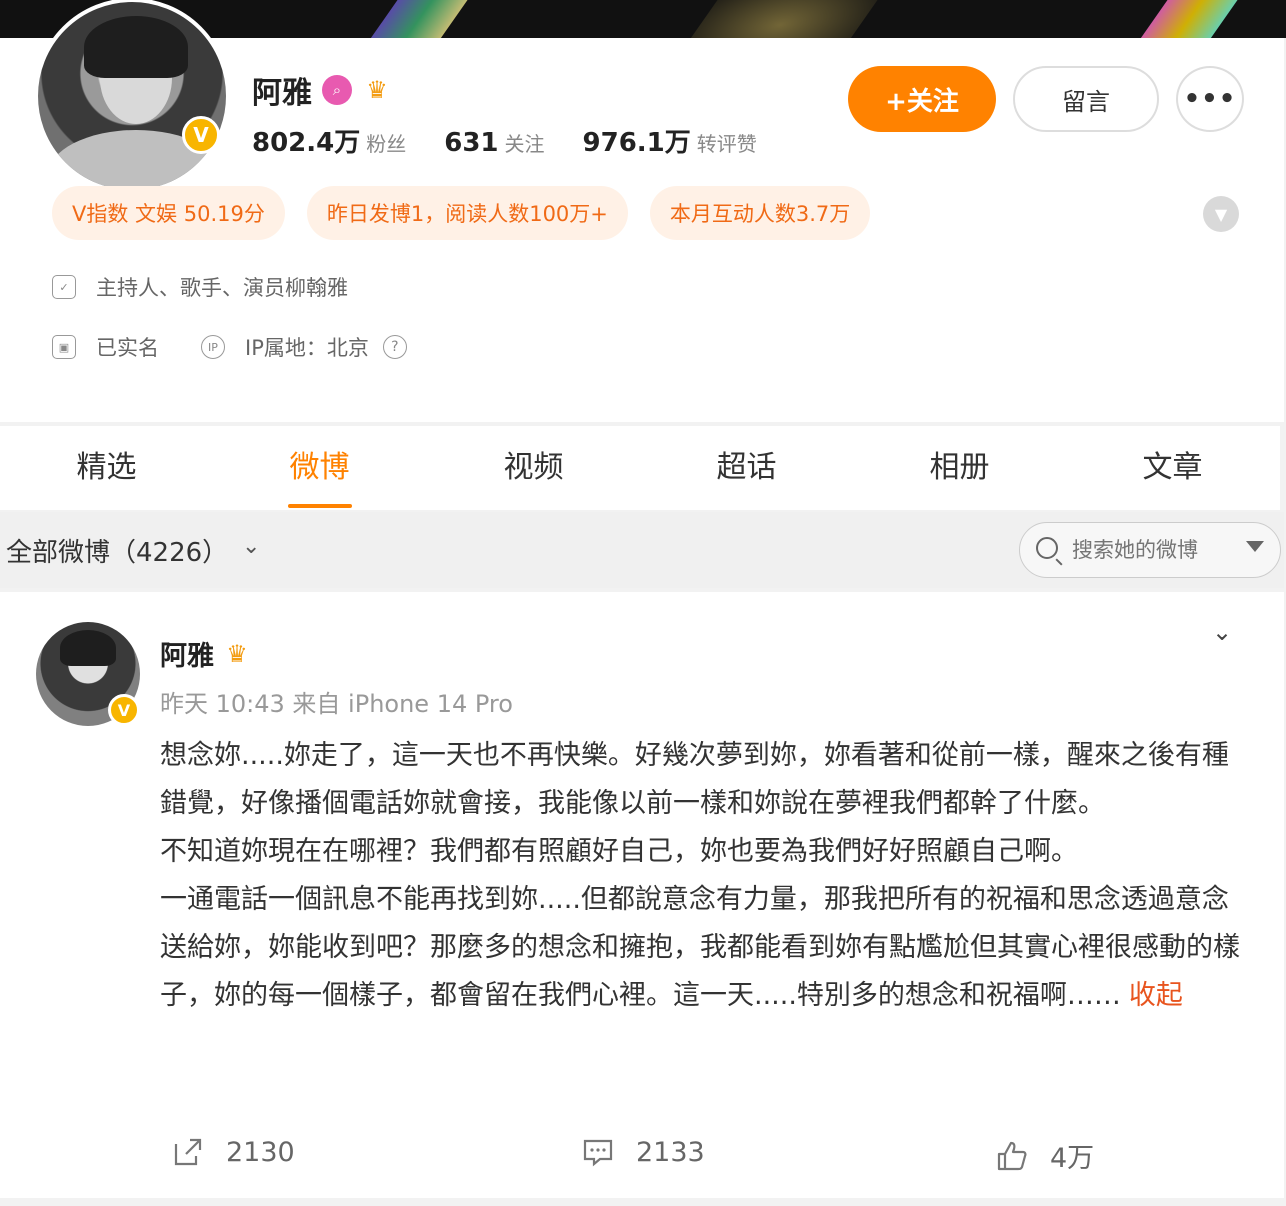  Describe the element at coordinates (64, 287) in the screenshot. I see `shield-icon: ✓` at that location.